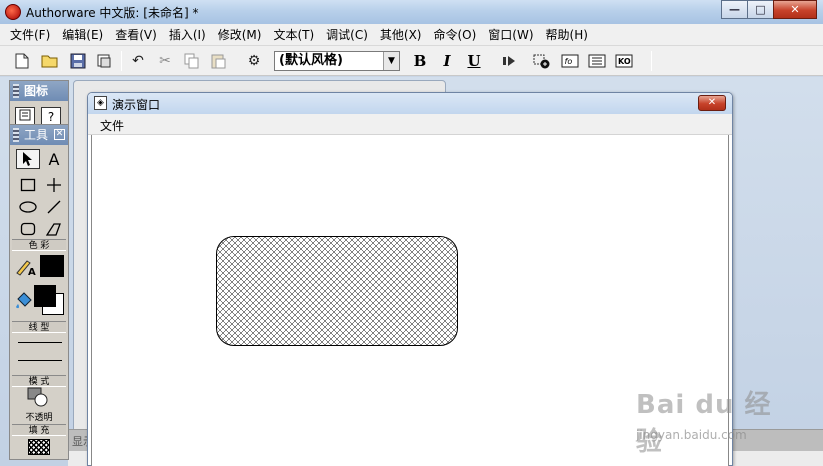 Image resolution: width=823 pixels, height=466 pixels. Describe the element at coordinates (734, 9) in the screenshot. I see `minimize-button: —` at that location.